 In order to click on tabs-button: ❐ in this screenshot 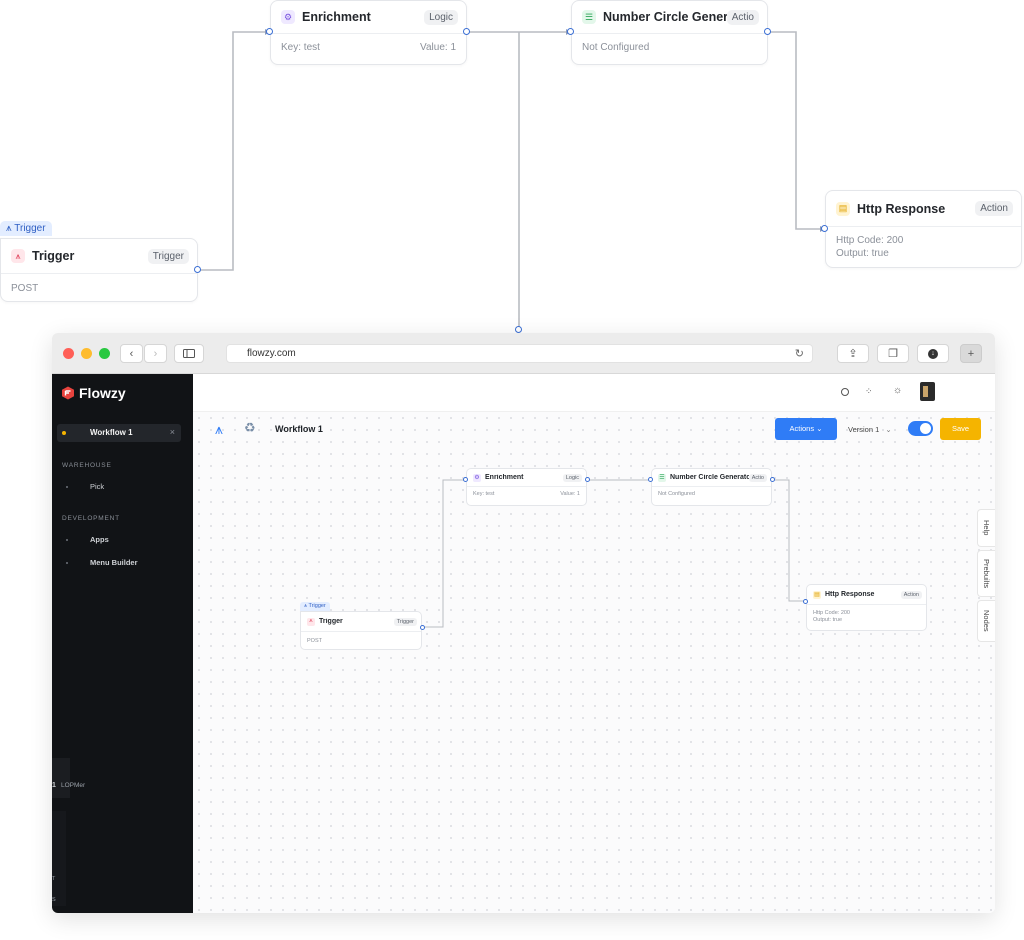, I will do `click(893, 353)`.